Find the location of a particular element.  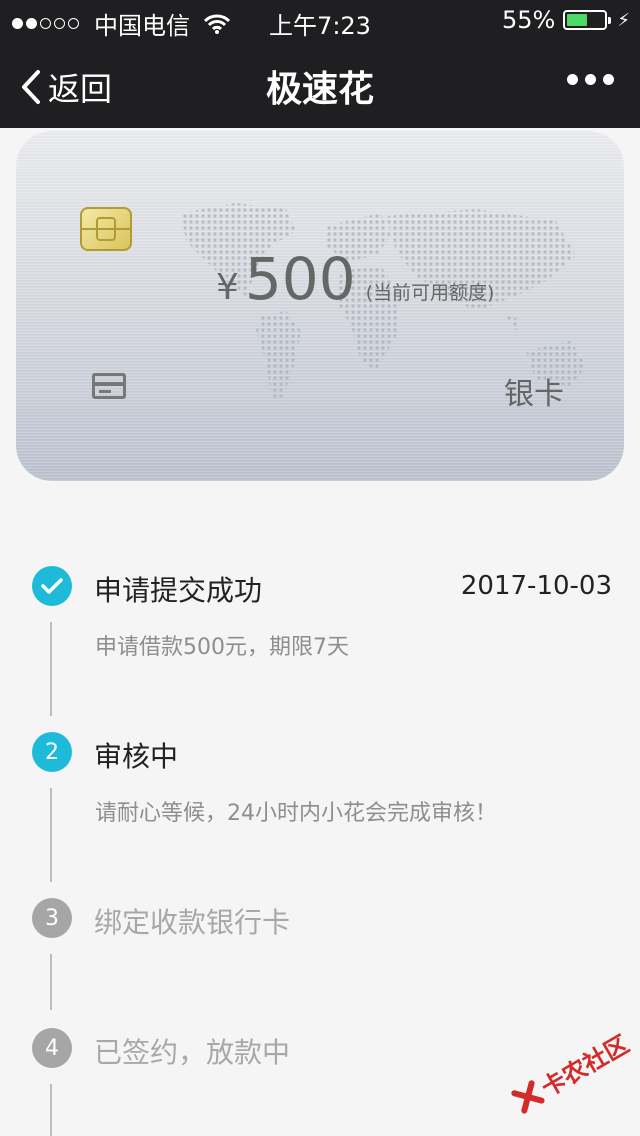

card-type-label: 银卡 is located at coordinates (534, 394).